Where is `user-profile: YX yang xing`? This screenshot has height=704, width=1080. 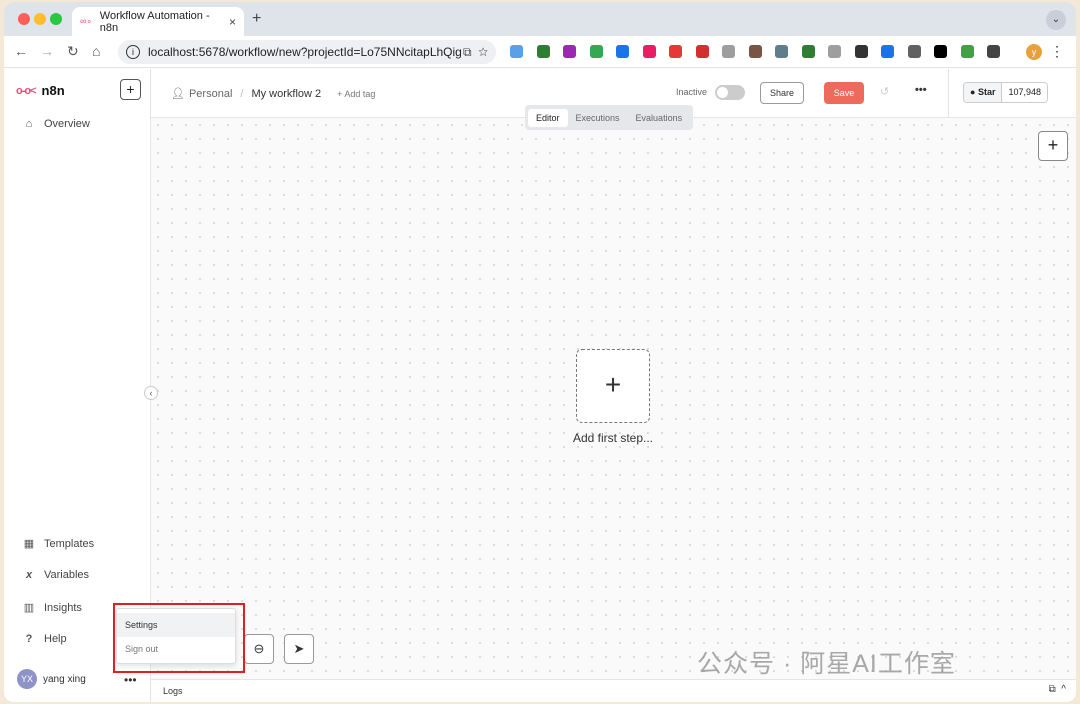
user-profile: YX yang xing is located at coordinates (51, 679).